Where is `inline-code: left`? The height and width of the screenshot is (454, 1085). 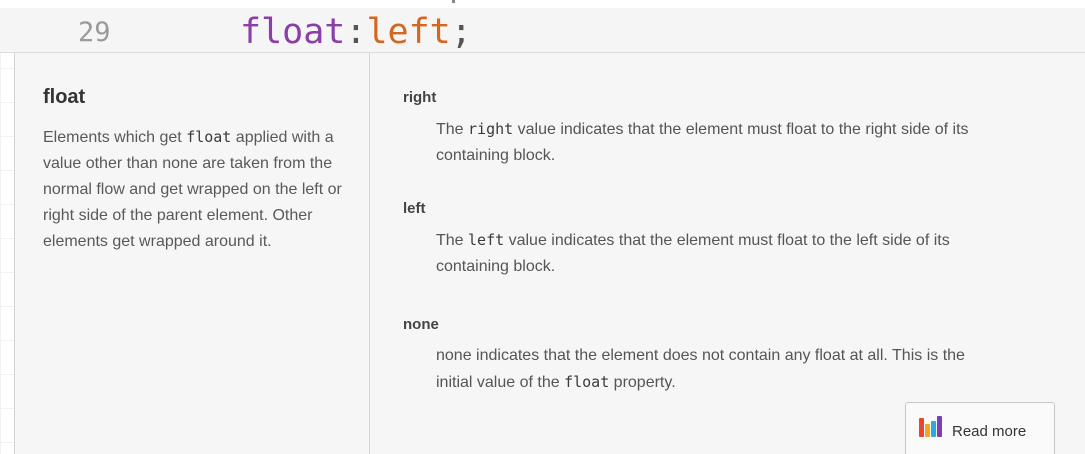
inline-code: left is located at coordinates (486, 240).